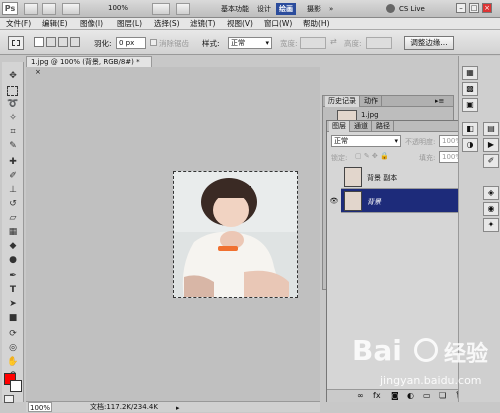  I want to click on tool-preset-picker, so click(16, 43).